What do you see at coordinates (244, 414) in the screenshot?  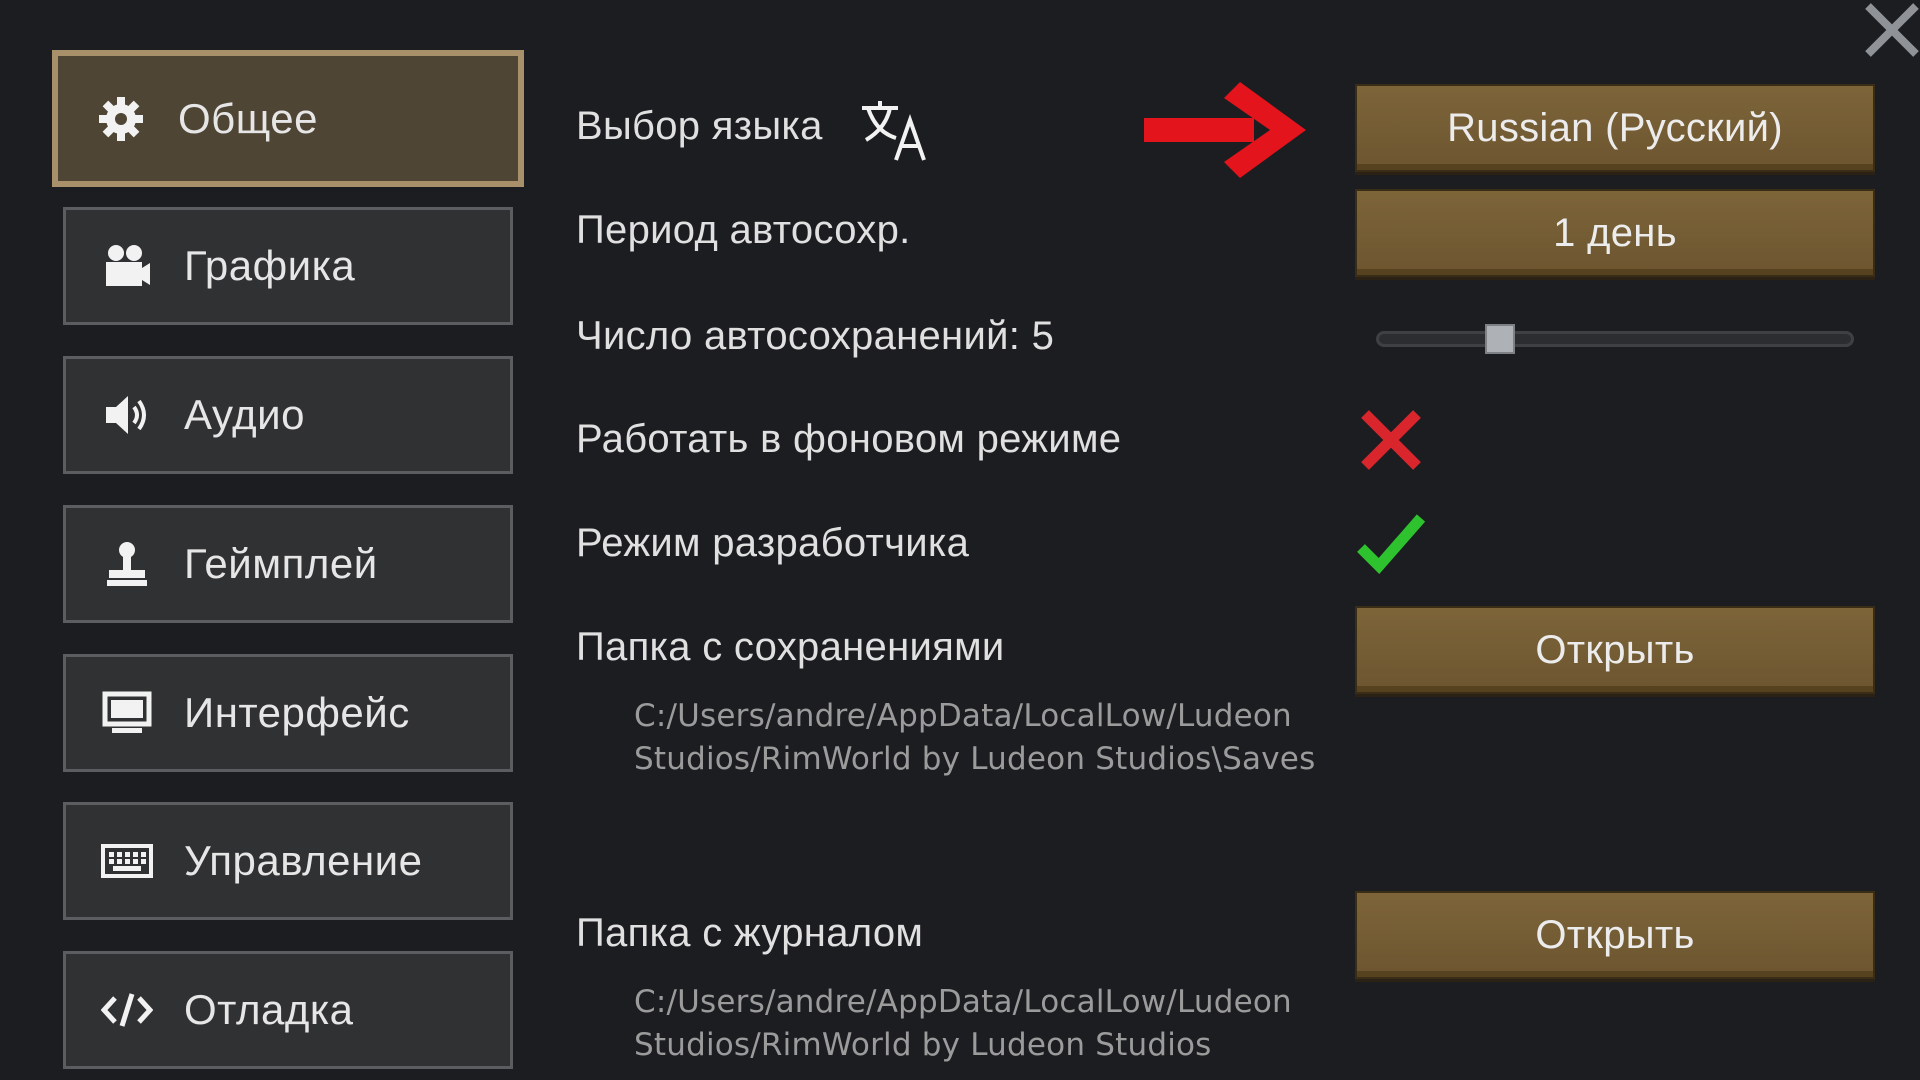 I see `tab-audio-label: Аудио` at bounding box center [244, 414].